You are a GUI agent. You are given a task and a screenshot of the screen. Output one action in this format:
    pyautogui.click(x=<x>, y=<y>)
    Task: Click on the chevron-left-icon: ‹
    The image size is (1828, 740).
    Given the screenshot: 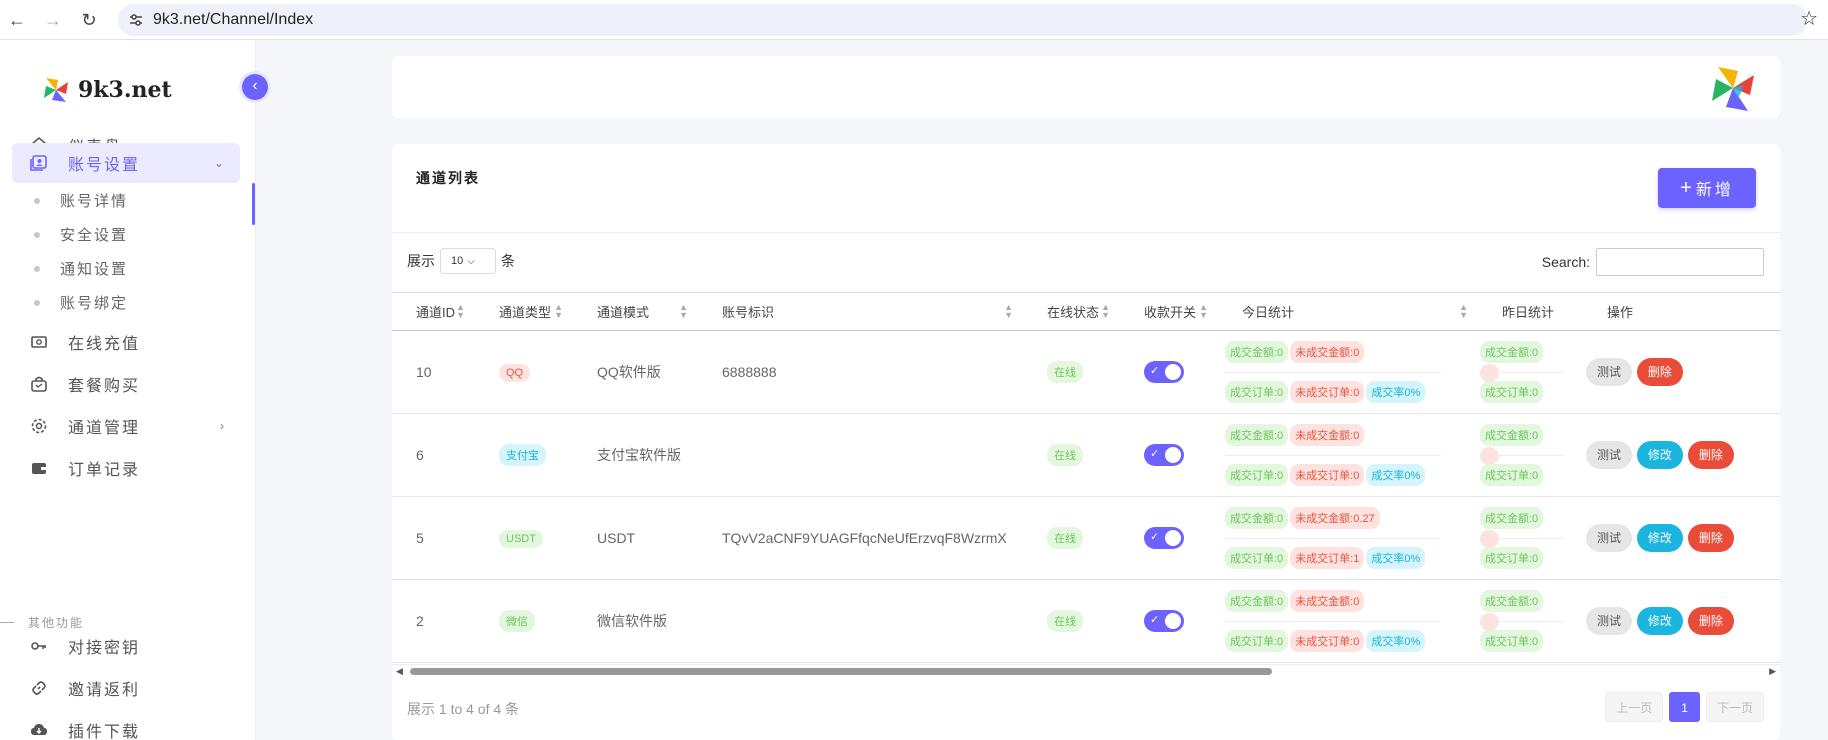 What is the action you would take?
    pyautogui.click(x=255, y=85)
    